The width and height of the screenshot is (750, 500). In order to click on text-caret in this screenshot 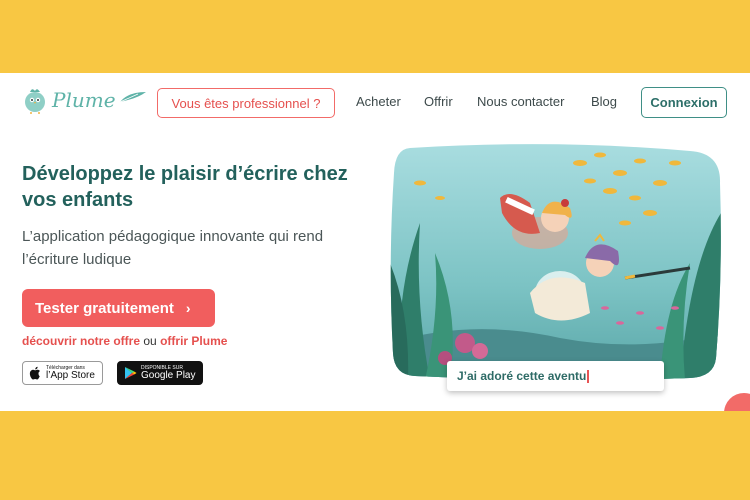, I will do `click(588, 376)`.